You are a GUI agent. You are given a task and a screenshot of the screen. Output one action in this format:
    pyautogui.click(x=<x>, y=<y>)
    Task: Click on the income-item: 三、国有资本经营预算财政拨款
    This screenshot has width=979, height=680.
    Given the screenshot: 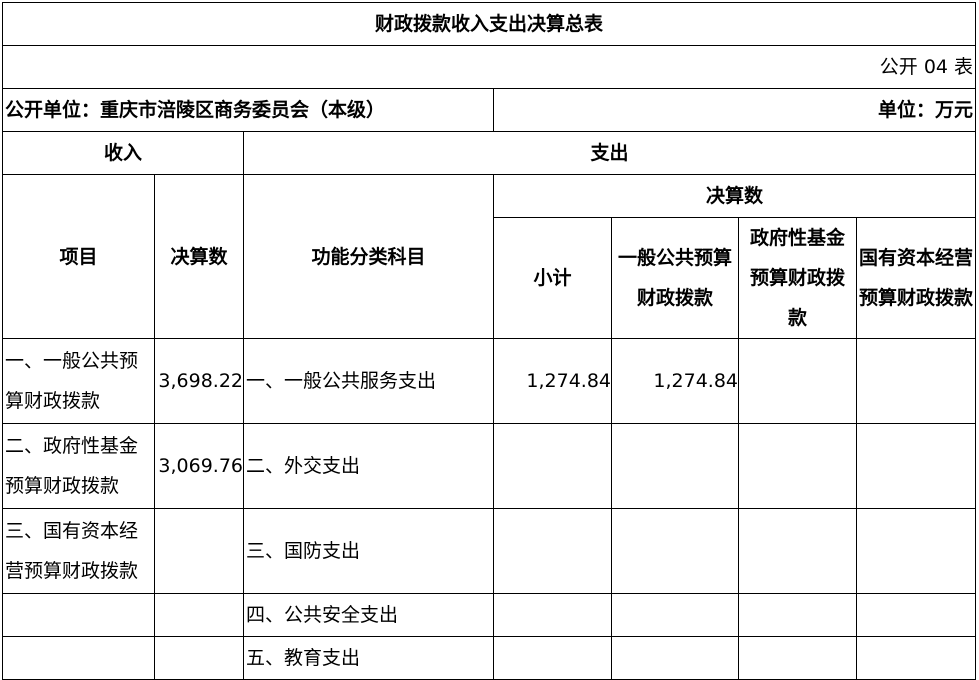 What is the action you would take?
    pyautogui.click(x=78, y=551)
    